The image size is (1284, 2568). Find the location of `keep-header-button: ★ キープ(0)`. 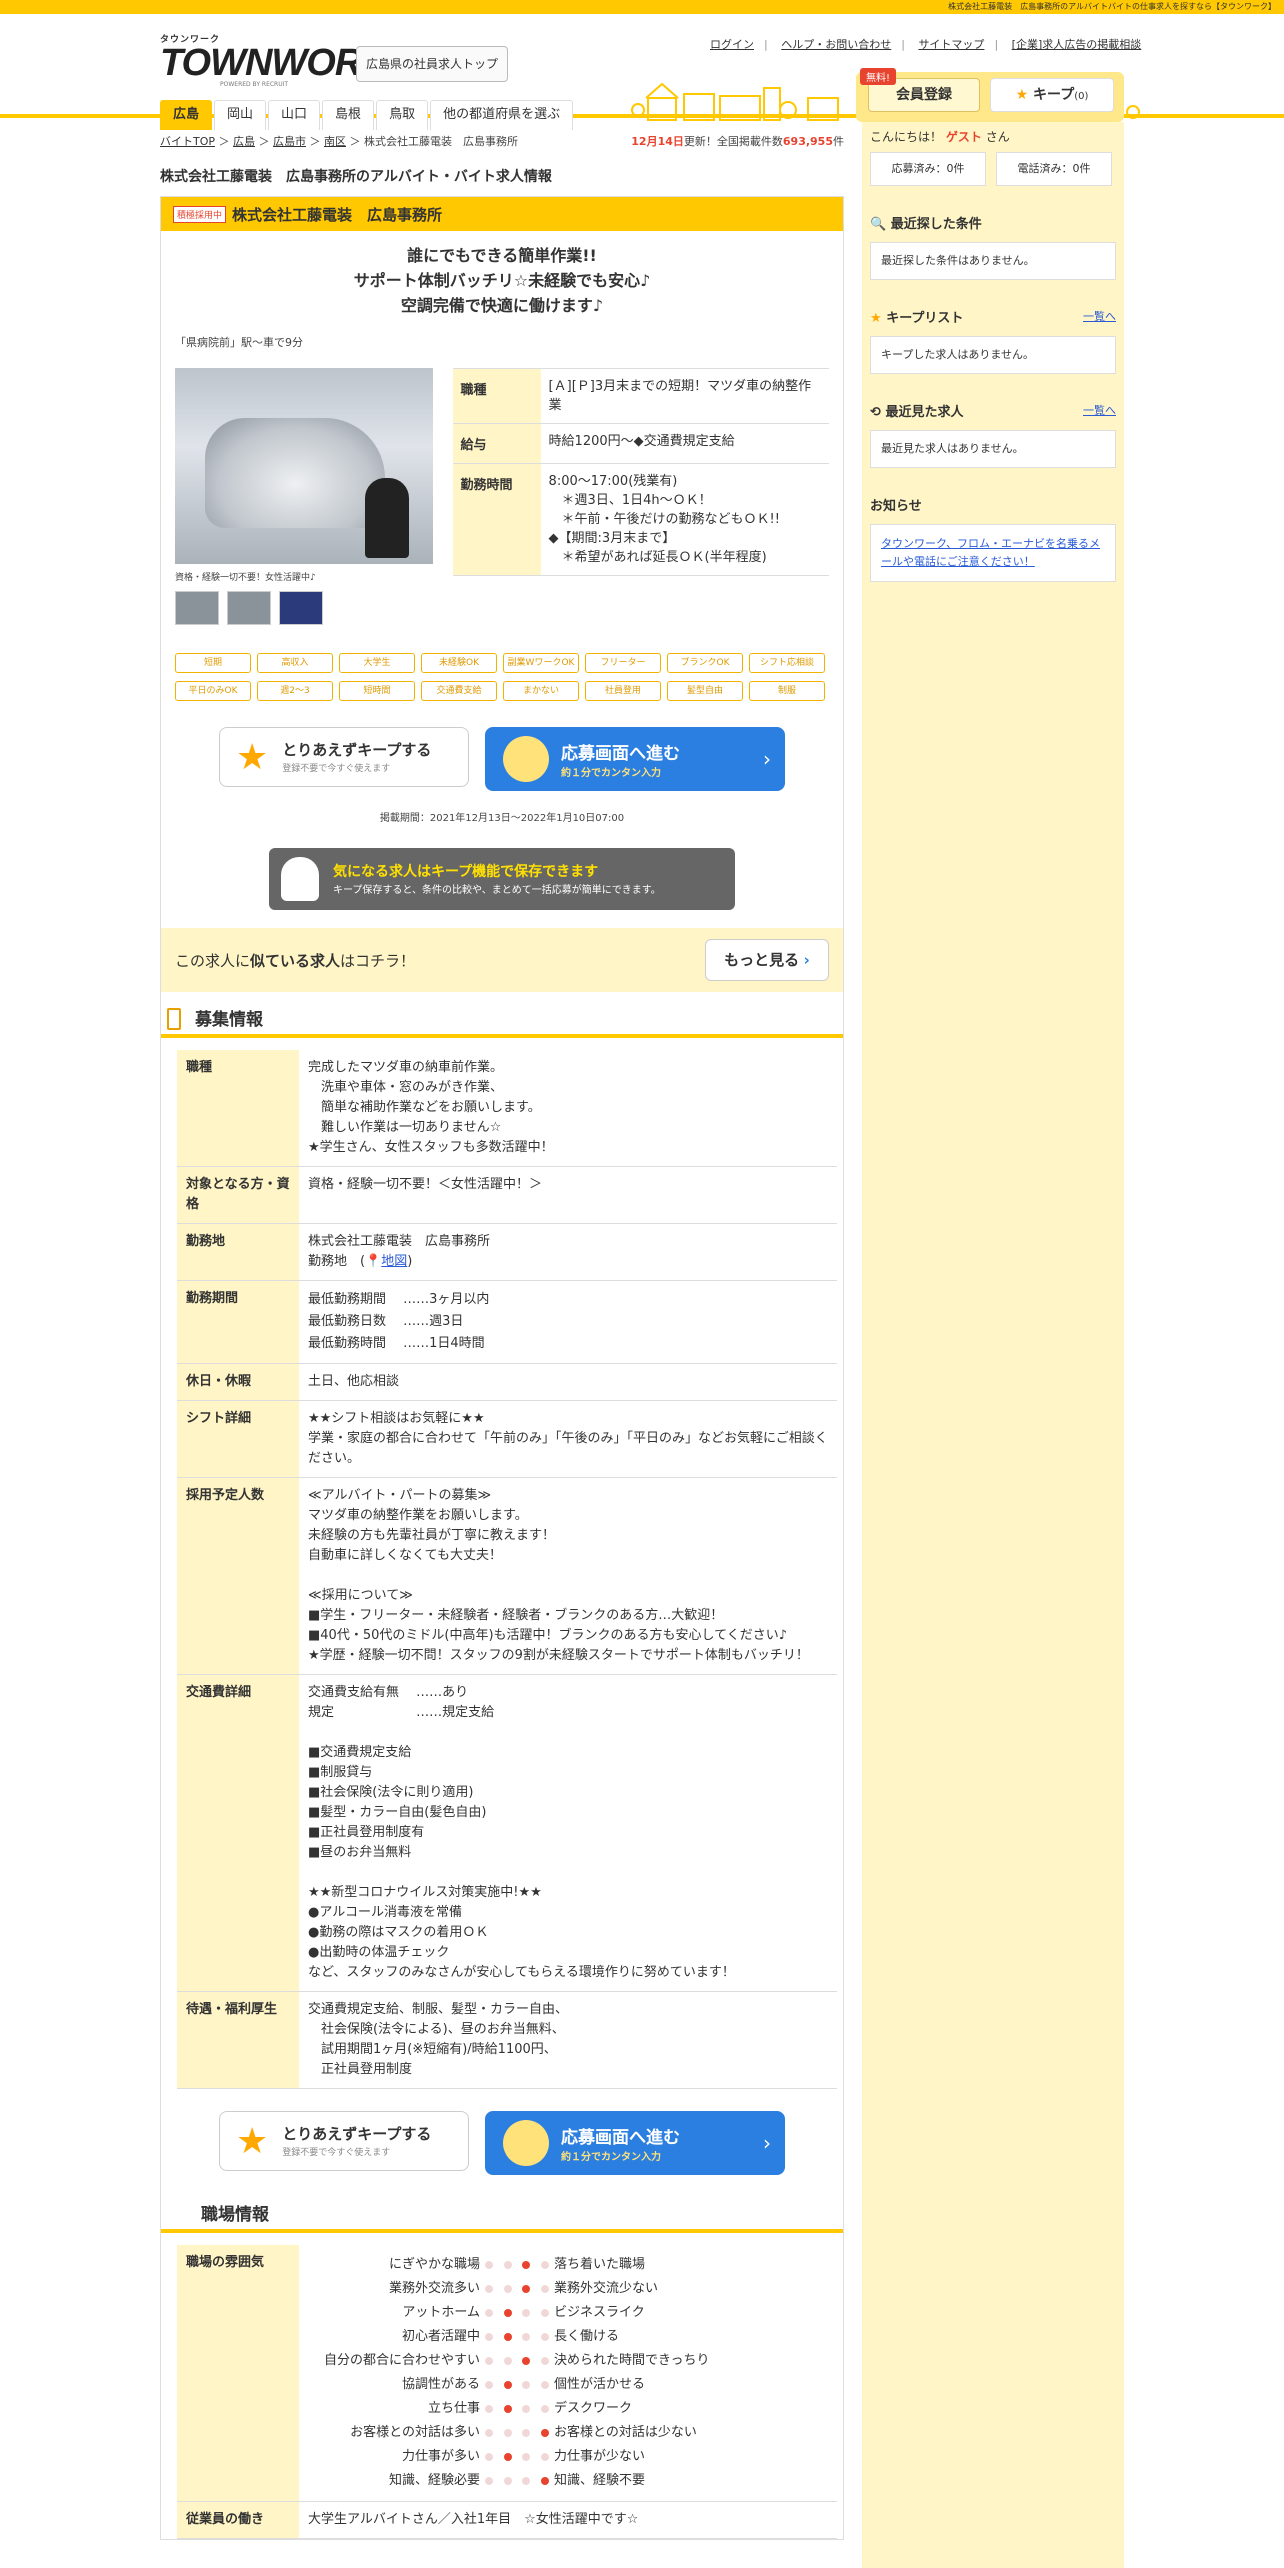

keep-header-button: ★ キープ(0) is located at coordinates (1052, 95).